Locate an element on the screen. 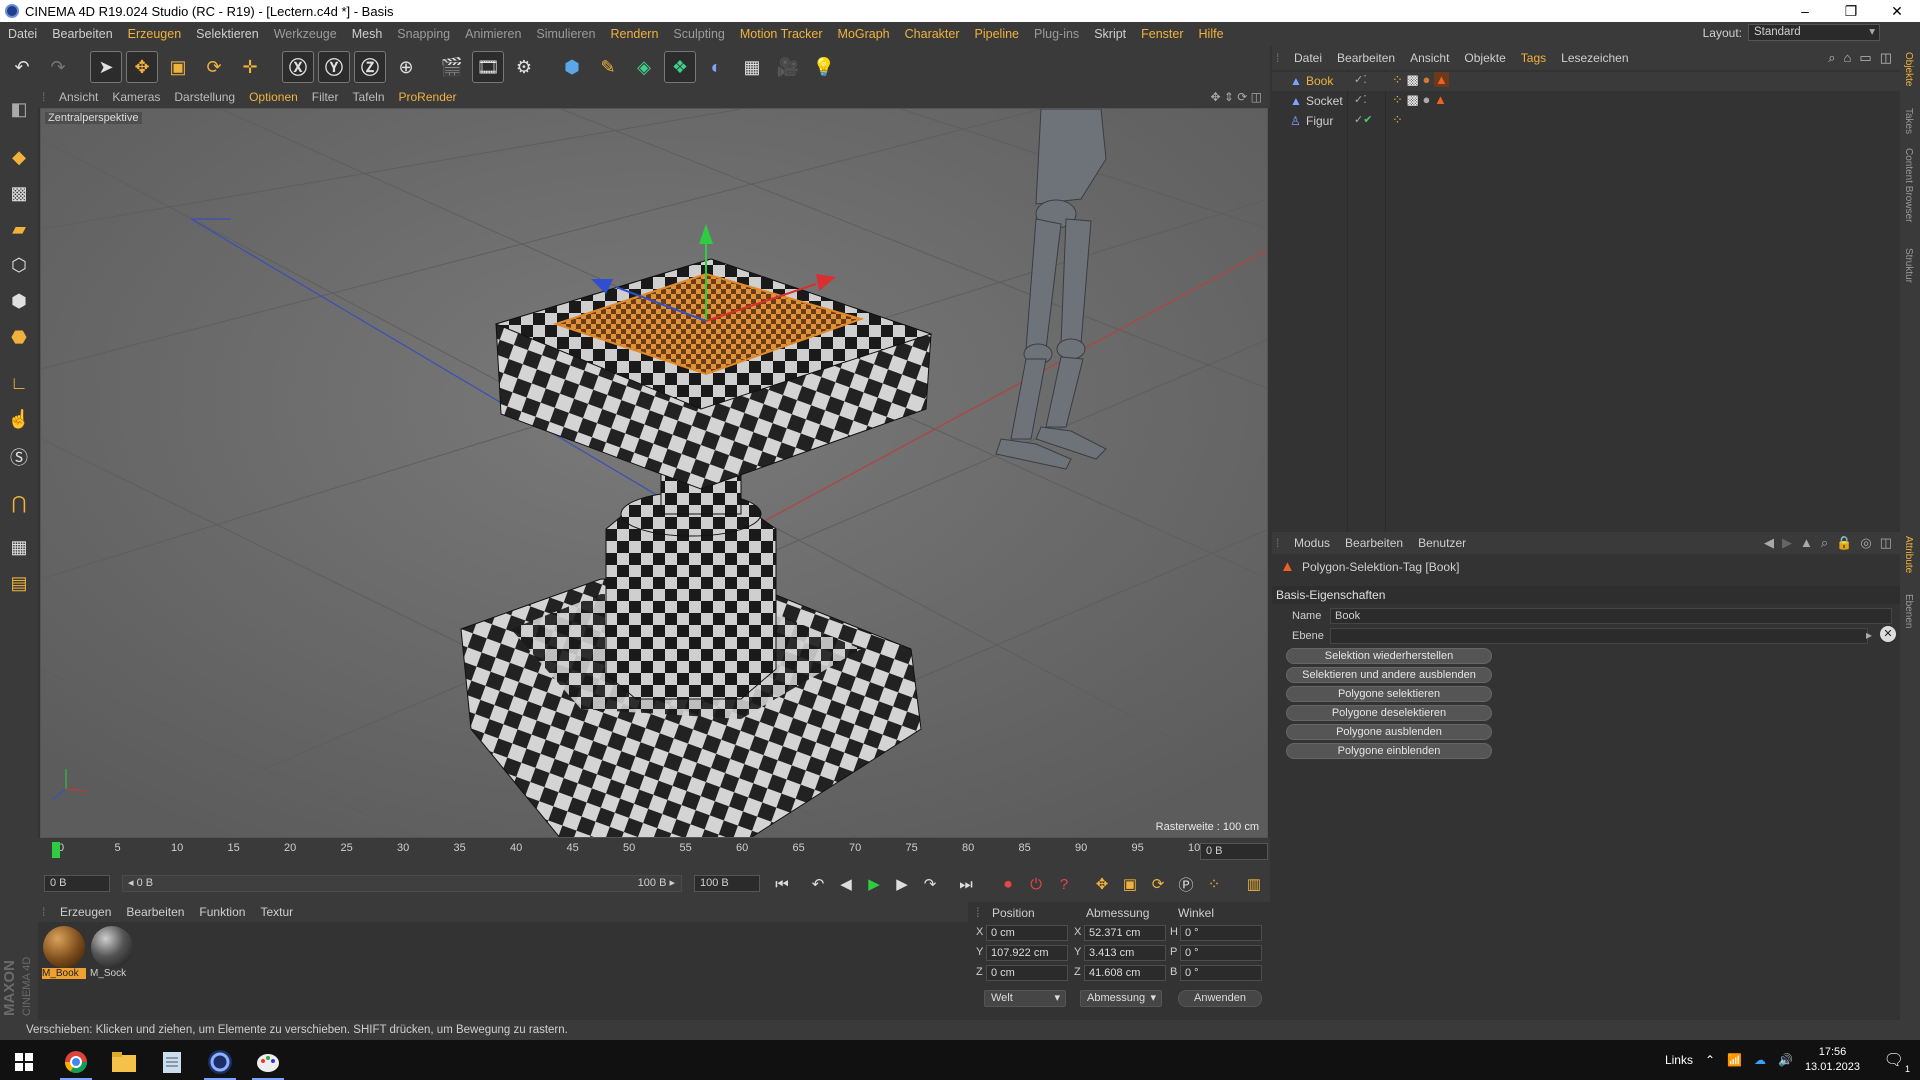  floor-scene-icon: ▦ is located at coordinates (752, 67).